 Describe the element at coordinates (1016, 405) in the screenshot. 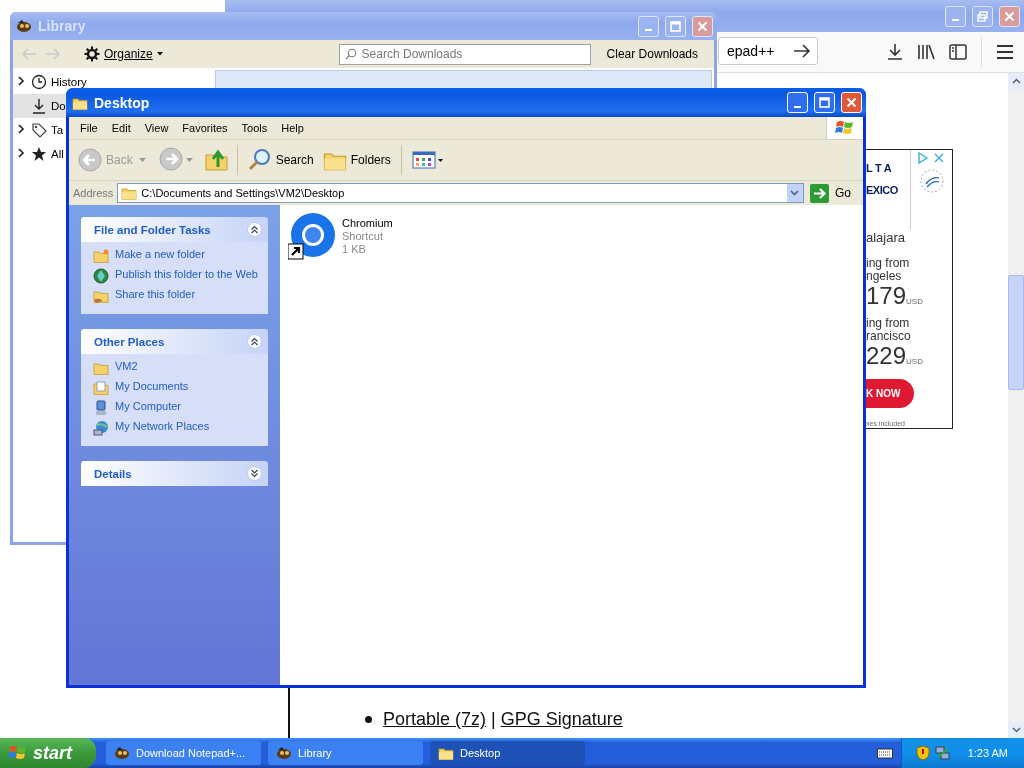

I see `scrollbar` at that location.